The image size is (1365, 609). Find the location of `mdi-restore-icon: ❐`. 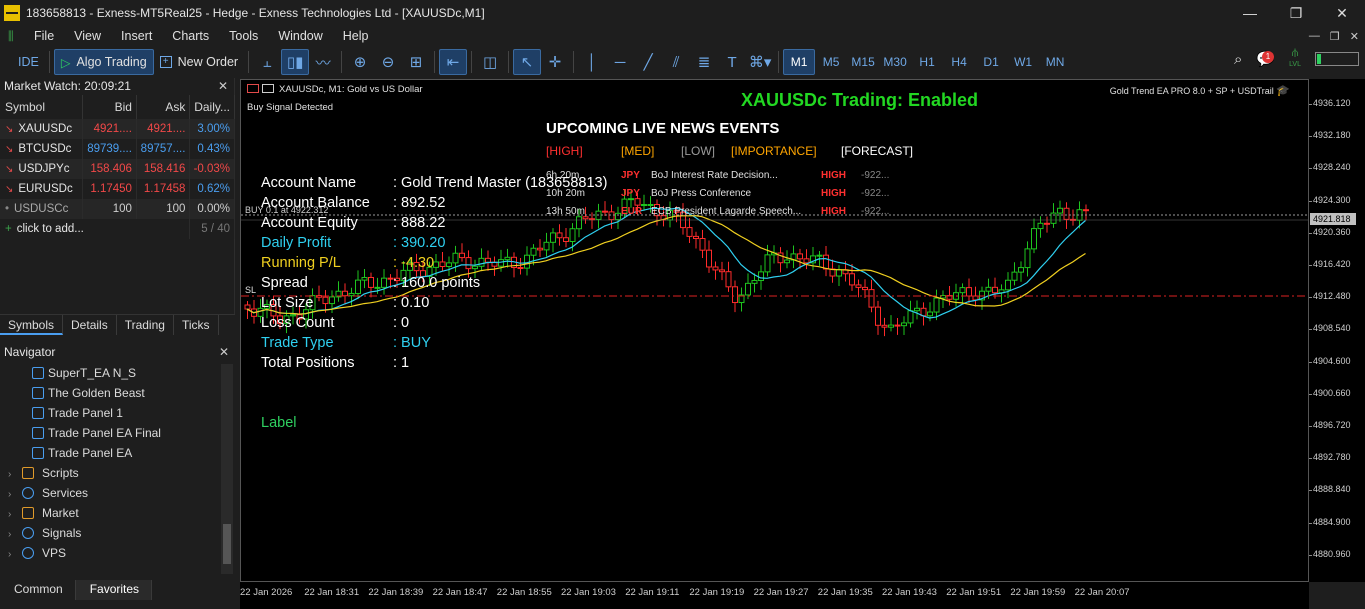

mdi-restore-icon: ❐ is located at coordinates (1335, 36).